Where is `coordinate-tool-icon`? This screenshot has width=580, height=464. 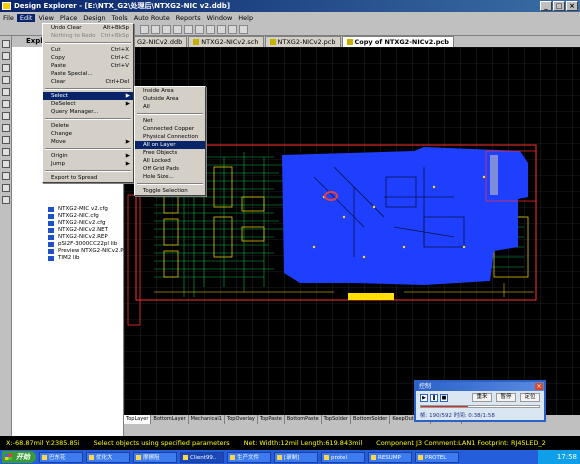
coordinate-tool-icon is located at coordinates (6, 104).